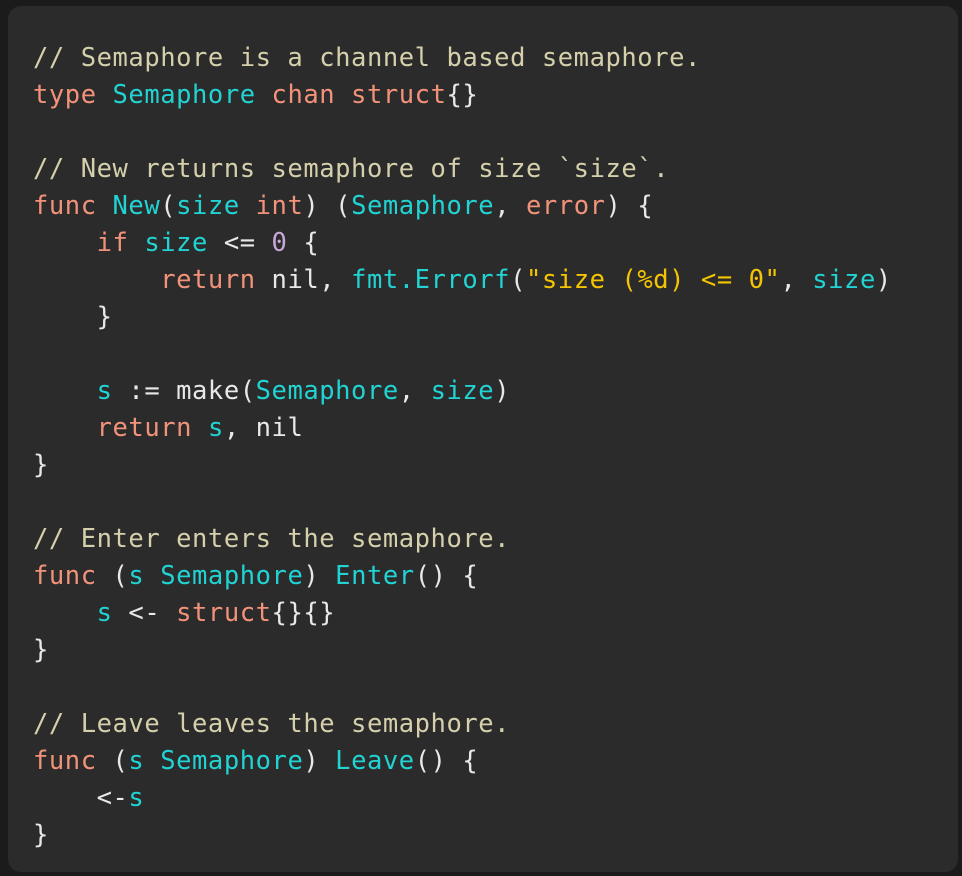 The width and height of the screenshot is (962, 876). I want to click on code-line: // New returns semaphore of size `size`., so click(462, 169).